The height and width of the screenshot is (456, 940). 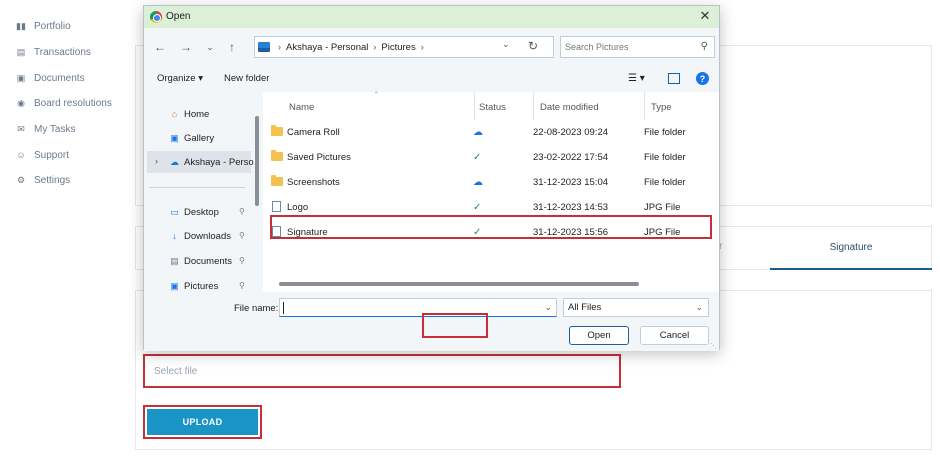 I want to click on file-name: Saved Pictures, so click(x=319, y=157).